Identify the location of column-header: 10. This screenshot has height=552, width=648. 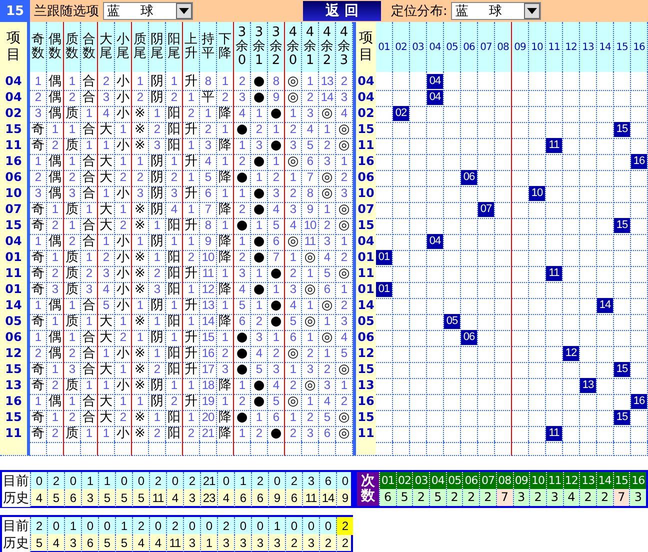
(537, 480).